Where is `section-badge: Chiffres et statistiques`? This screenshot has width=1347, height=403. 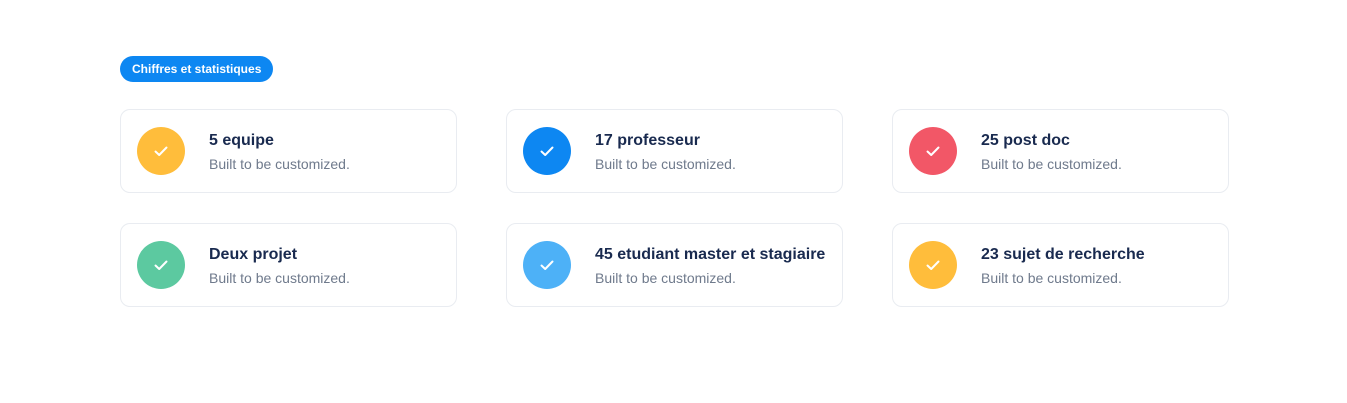 section-badge: Chiffres et statistiques is located at coordinates (197, 69).